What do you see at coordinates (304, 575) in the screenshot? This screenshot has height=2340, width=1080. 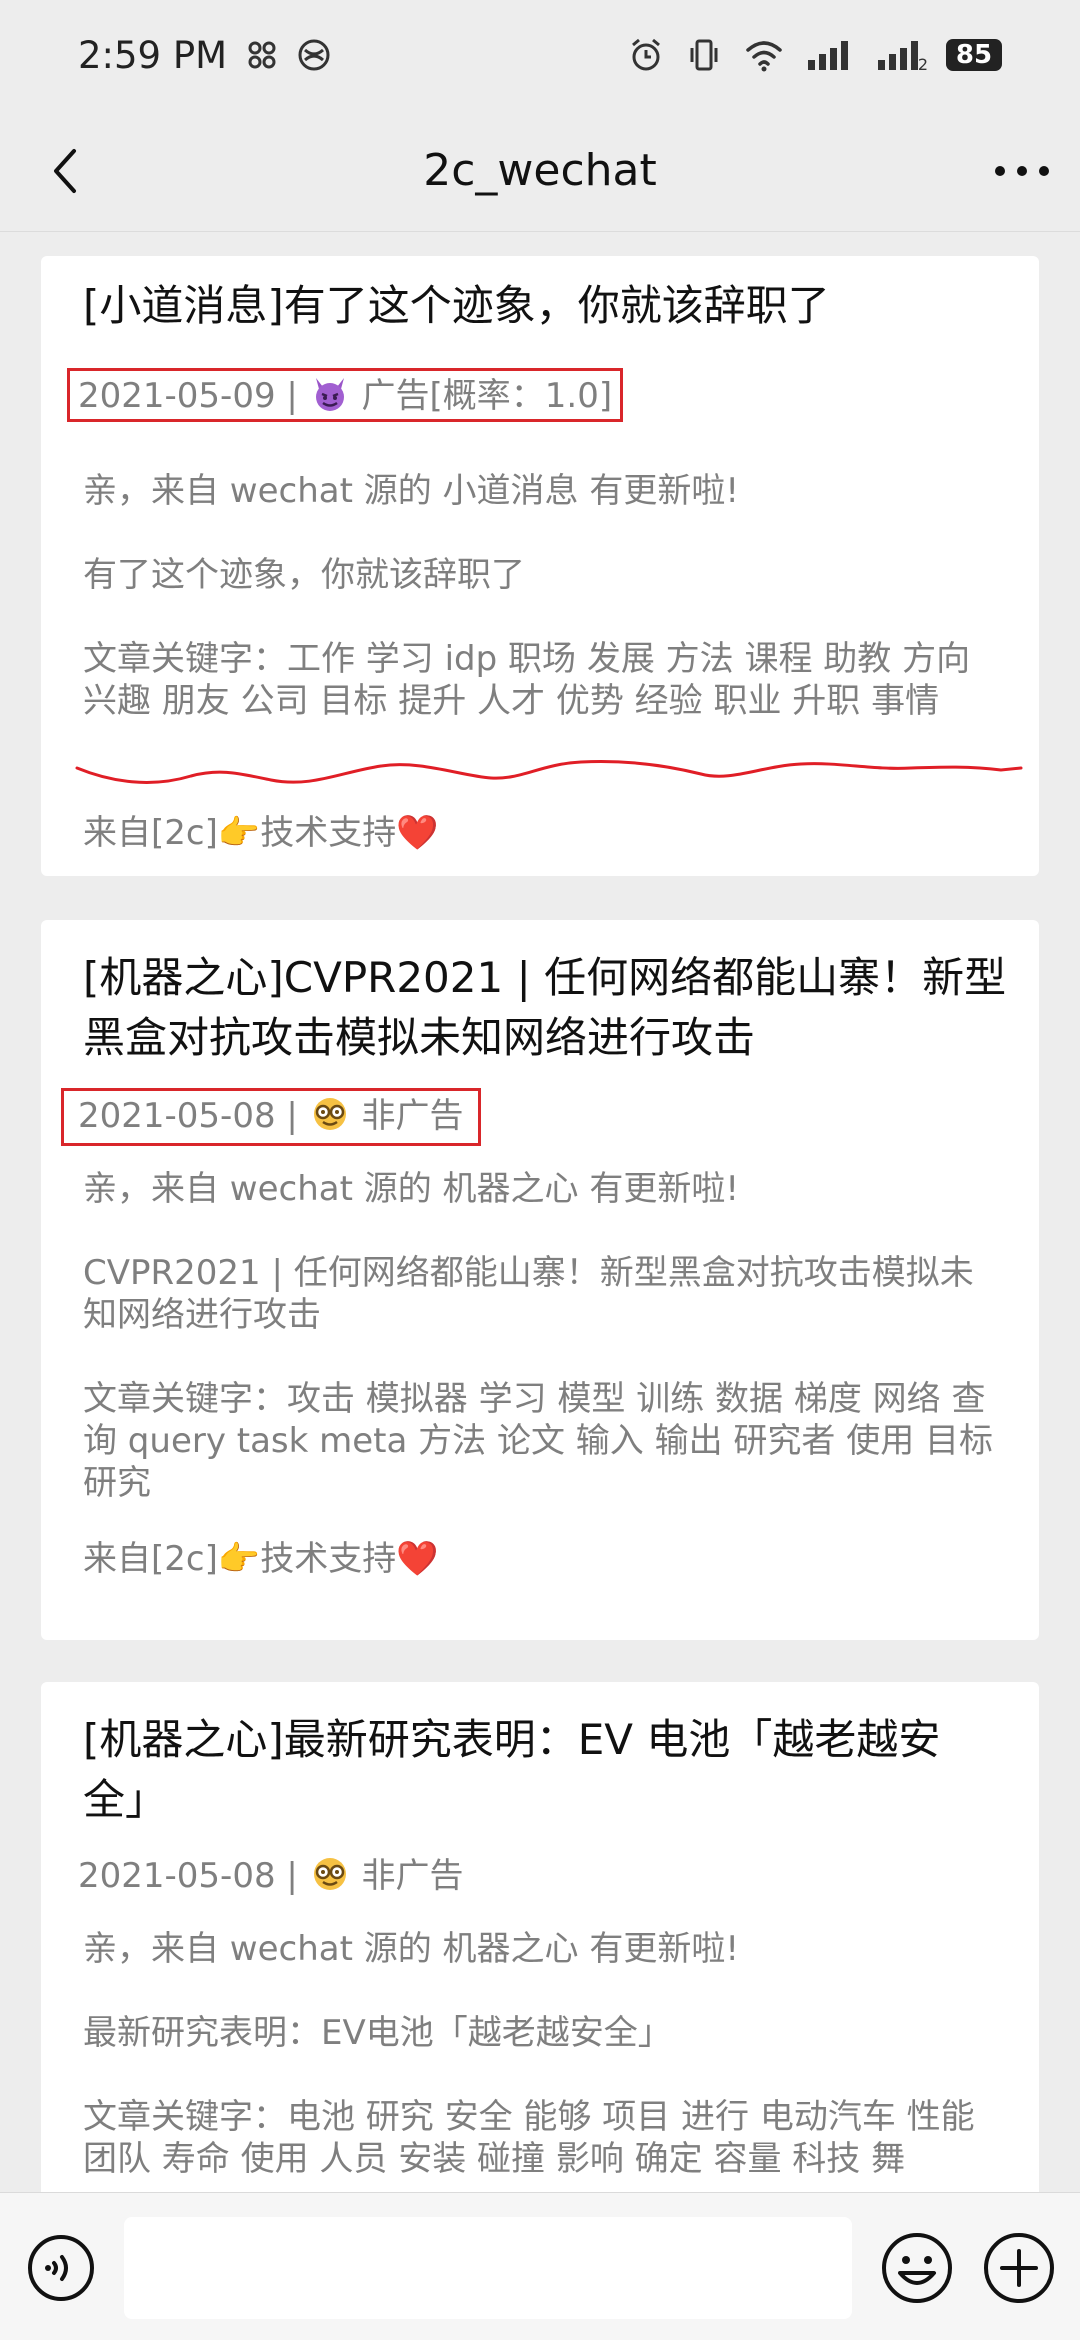 I see `article-summary: 有了这个迹象，你就该辞职了` at bounding box center [304, 575].